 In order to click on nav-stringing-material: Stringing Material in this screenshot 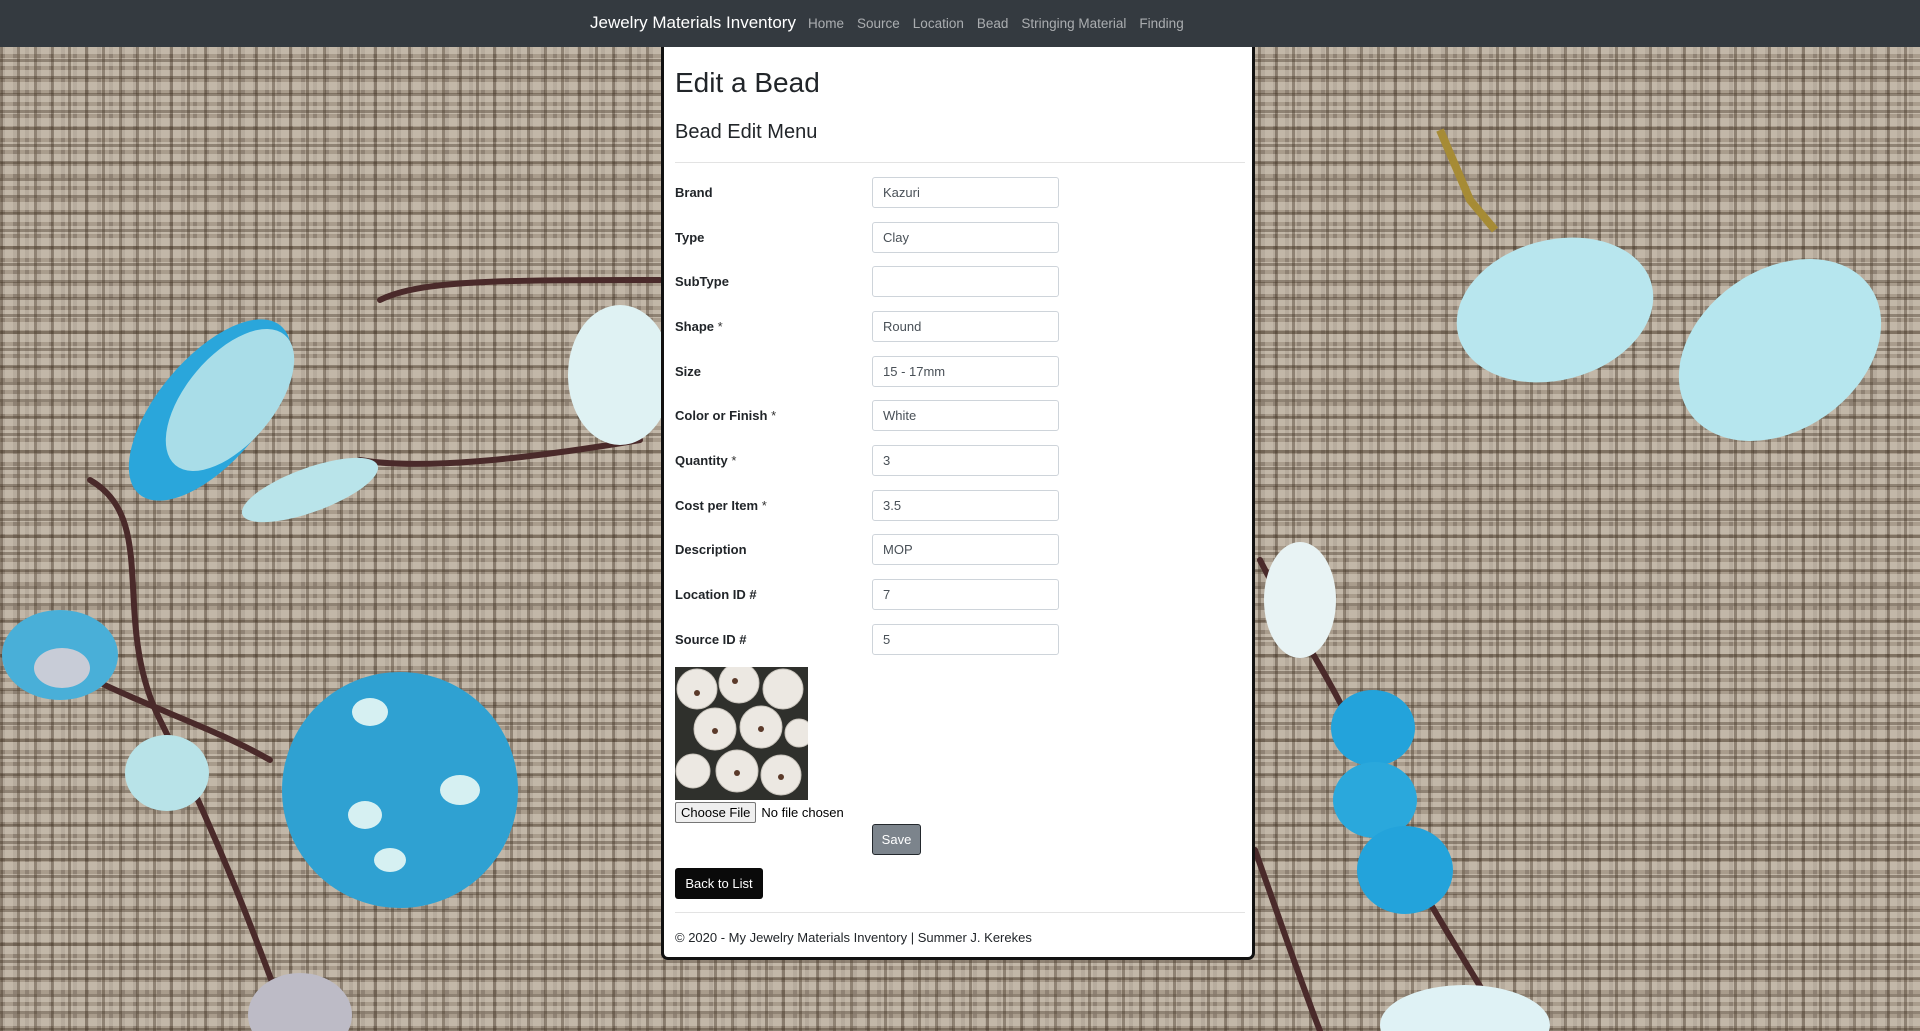, I will do `click(1073, 23)`.